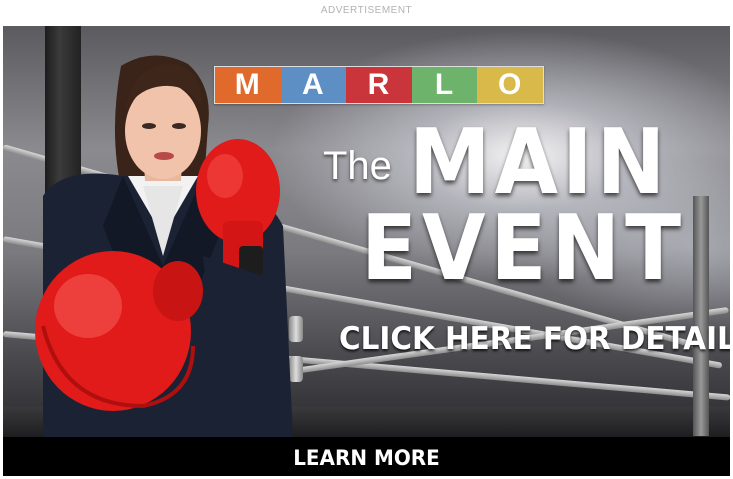  Describe the element at coordinates (444, 85) in the screenshot. I see `logo-letter: L` at that location.